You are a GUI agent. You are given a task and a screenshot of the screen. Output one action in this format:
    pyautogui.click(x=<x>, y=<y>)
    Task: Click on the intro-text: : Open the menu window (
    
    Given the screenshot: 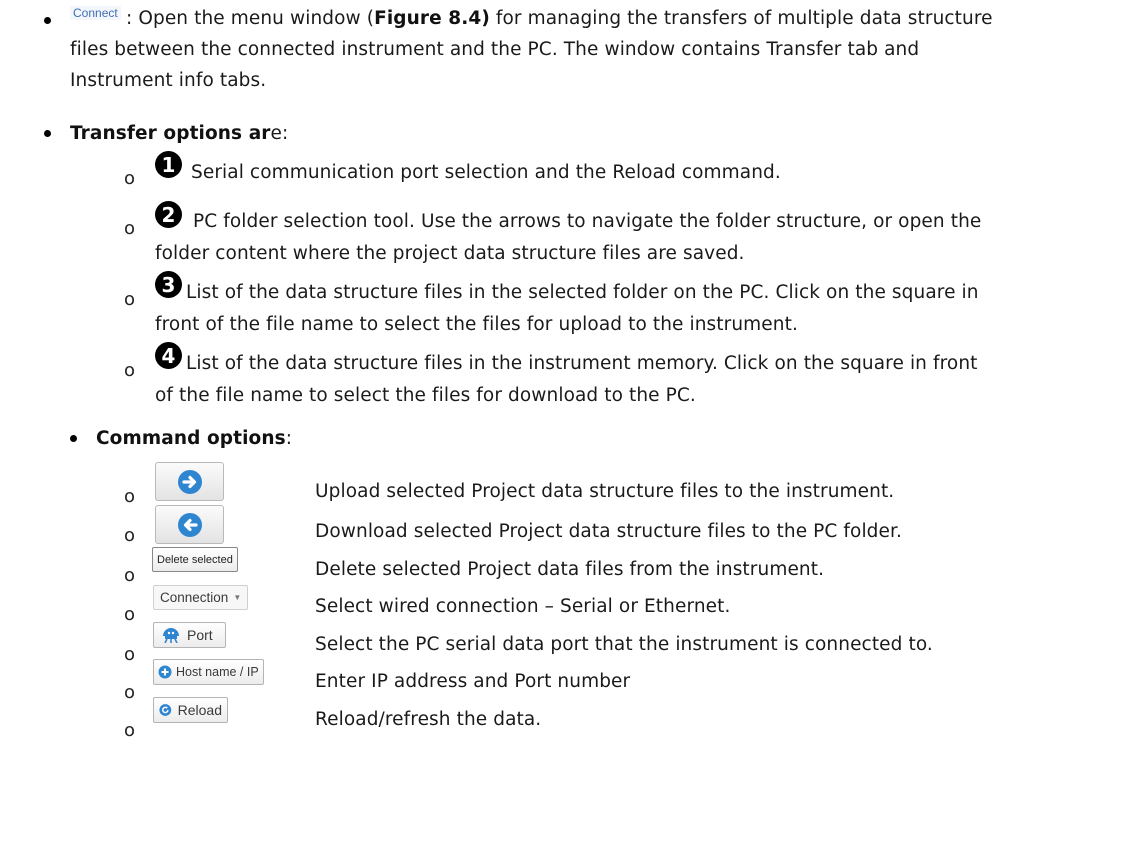 What is the action you would take?
    pyautogui.click(x=250, y=18)
    